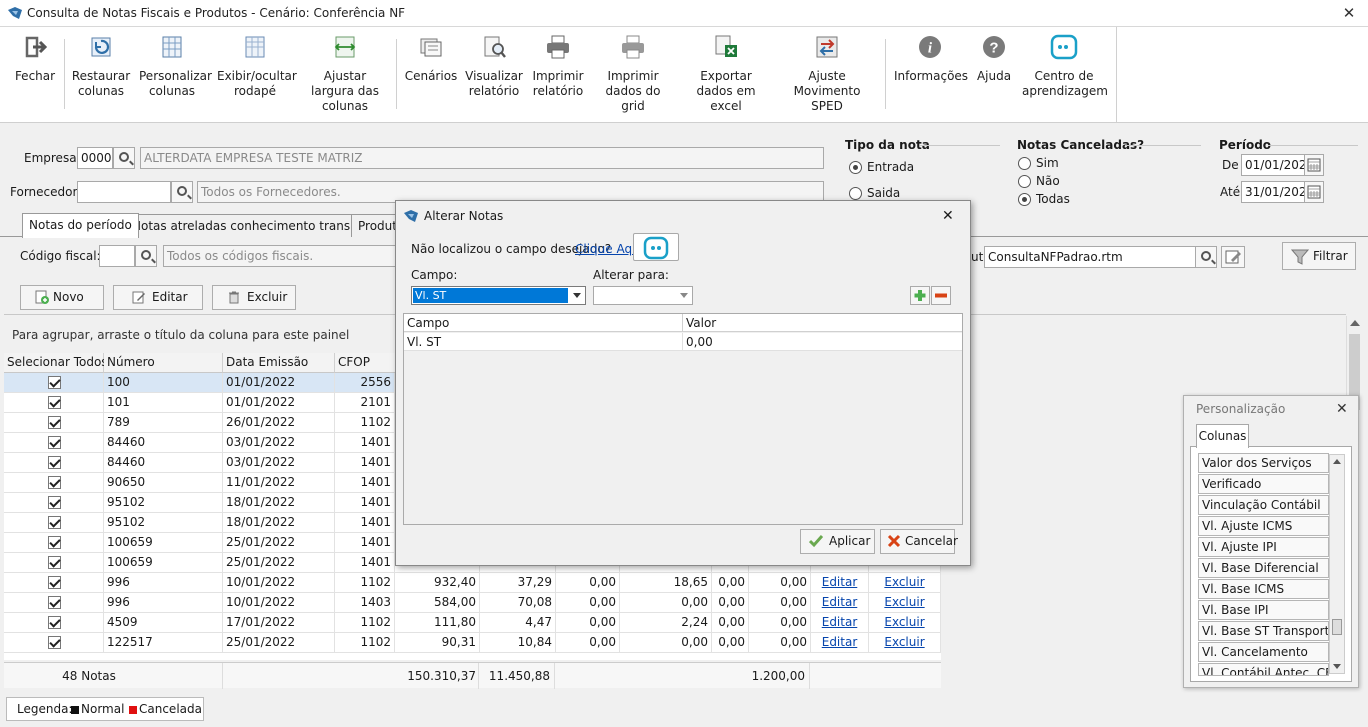  Describe the element at coordinates (919, 541) in the screenshot. I see `cancelar-button: Cancelar` at that location.